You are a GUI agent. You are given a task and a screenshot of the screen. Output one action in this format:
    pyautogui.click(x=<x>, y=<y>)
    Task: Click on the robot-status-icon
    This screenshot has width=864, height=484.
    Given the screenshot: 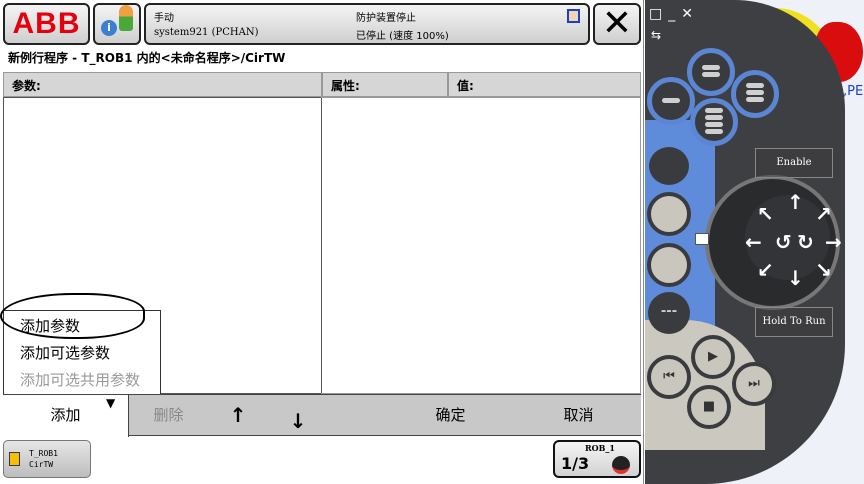 What is the action you would take?
    pyautogui.click(x=573, y=16)
    